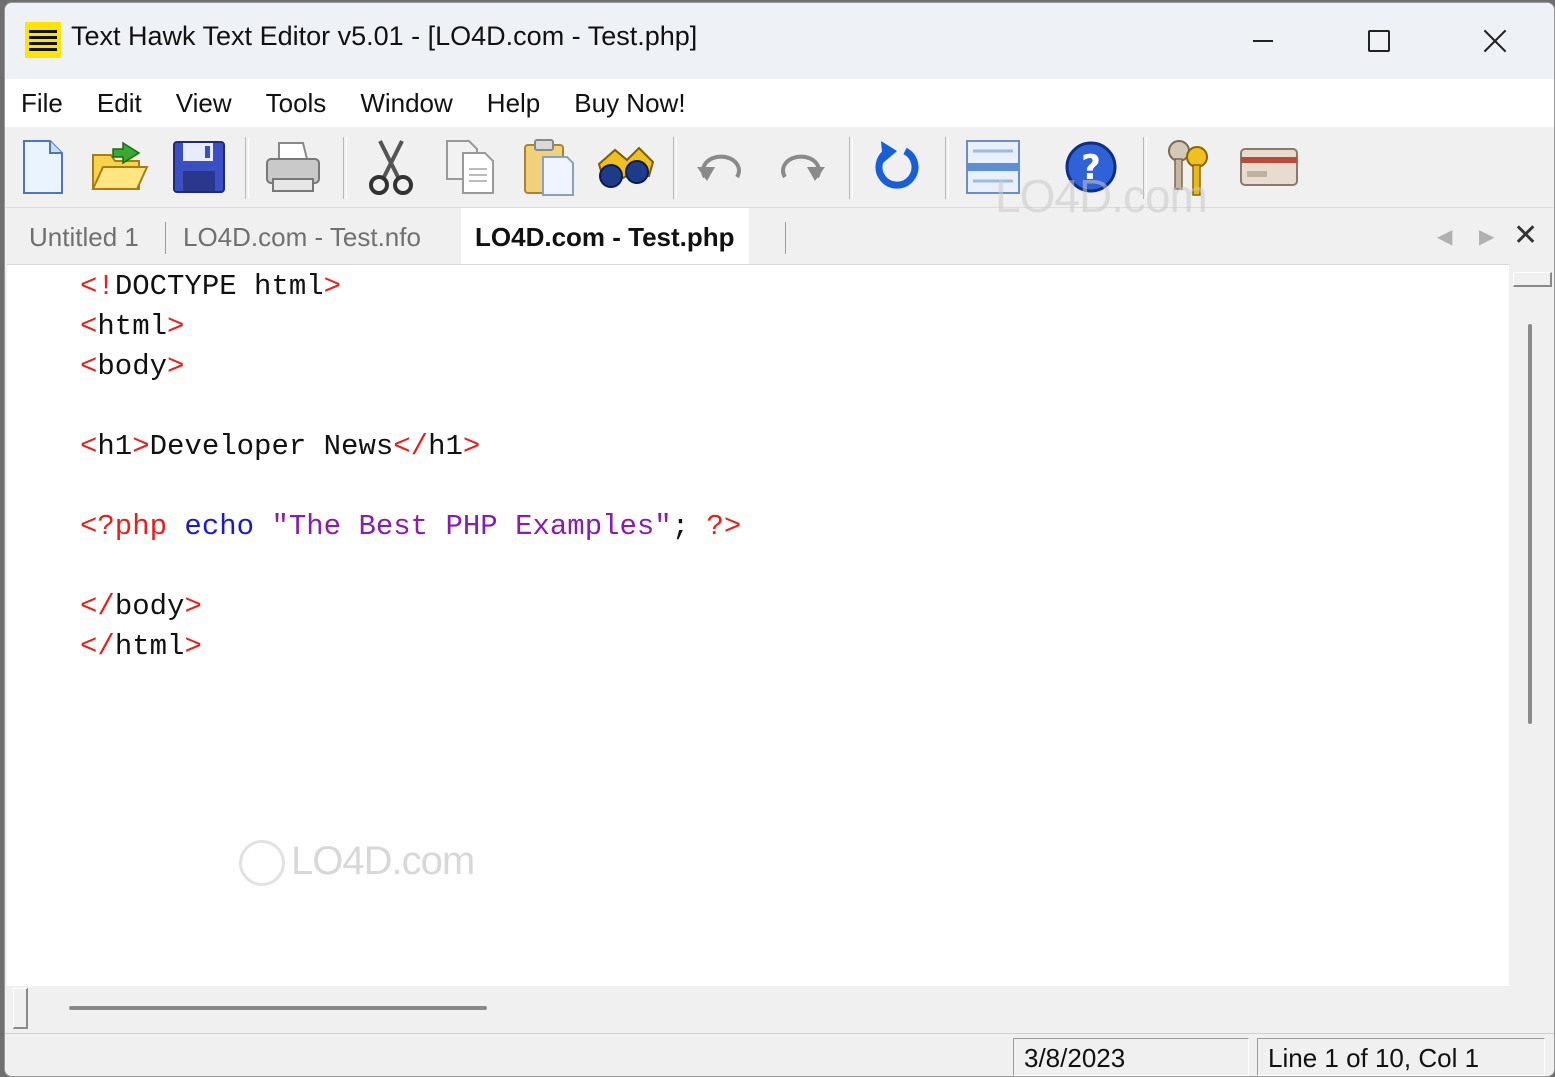 Image resolution: width=1555 pixels, height=1077 pixels. I want to click on close-window-button, so click(1495, 41).